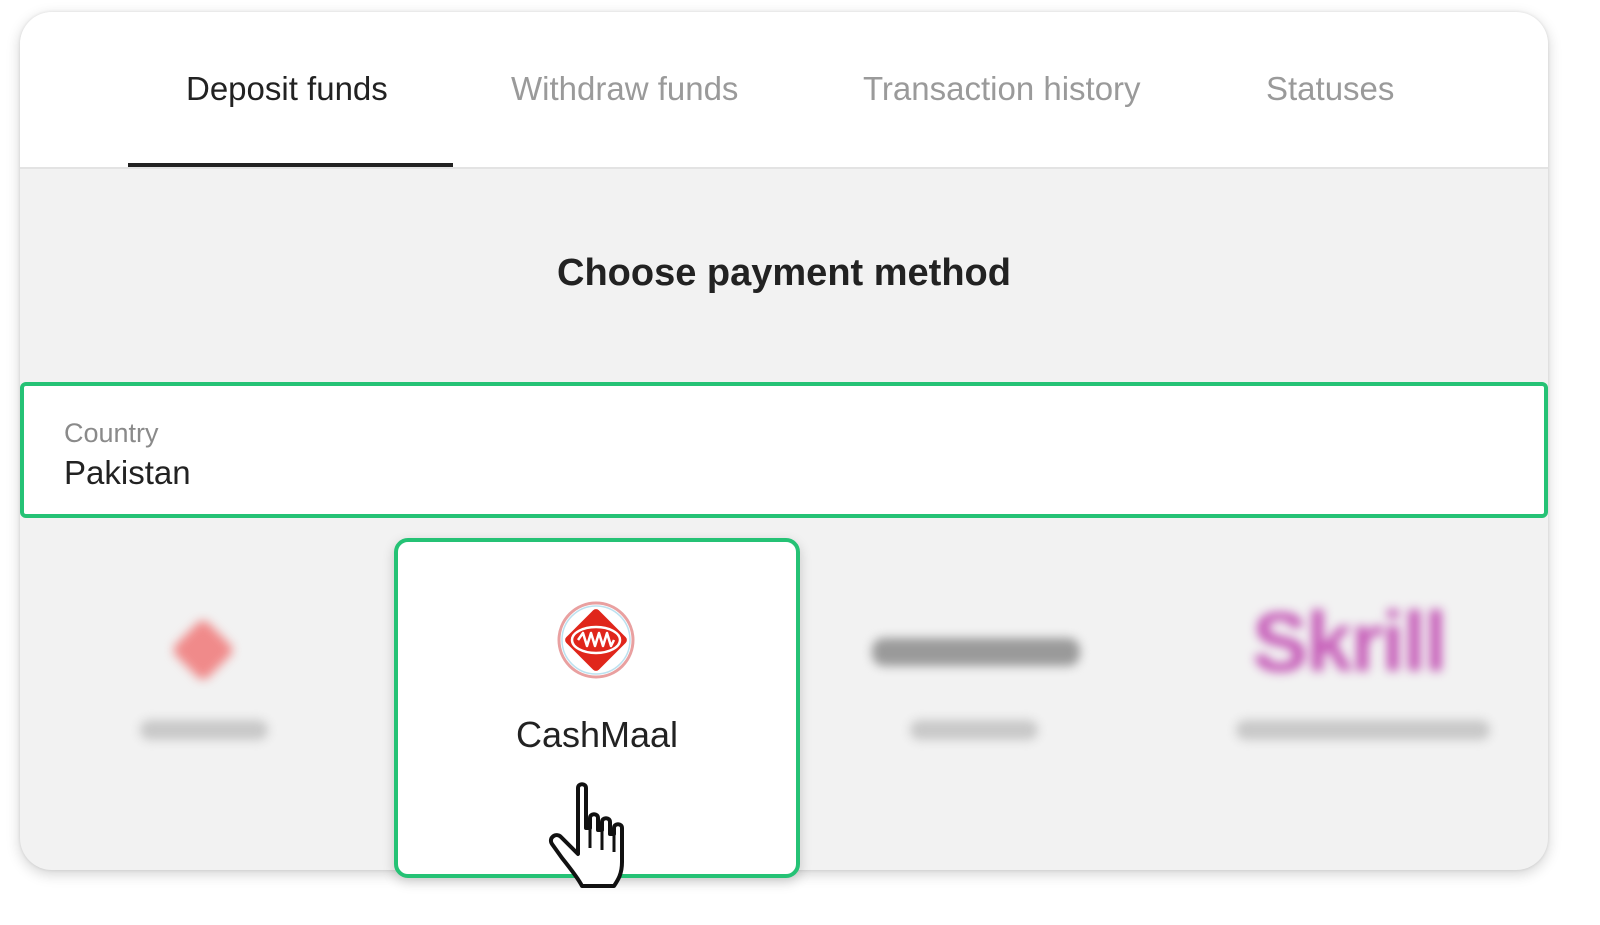  I want to click on country-value: Pakistan, so click(127, 472).